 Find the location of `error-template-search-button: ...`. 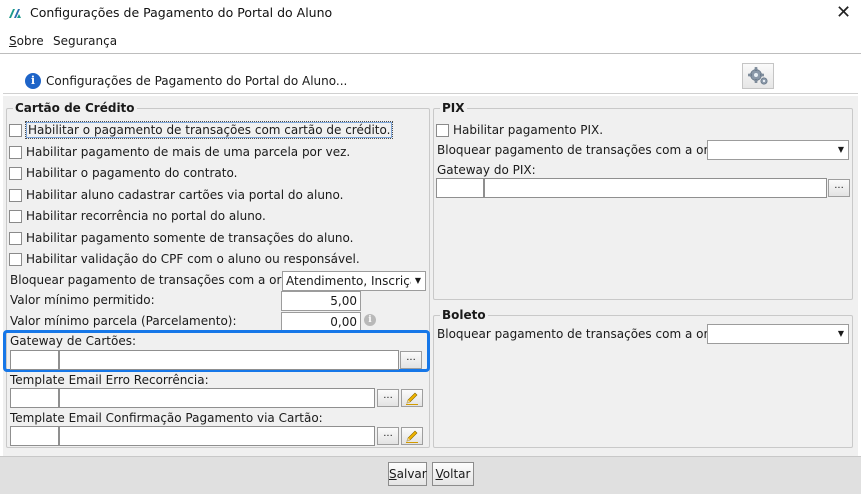

error-template-search-button: ... is located at coordinates (388, 398).